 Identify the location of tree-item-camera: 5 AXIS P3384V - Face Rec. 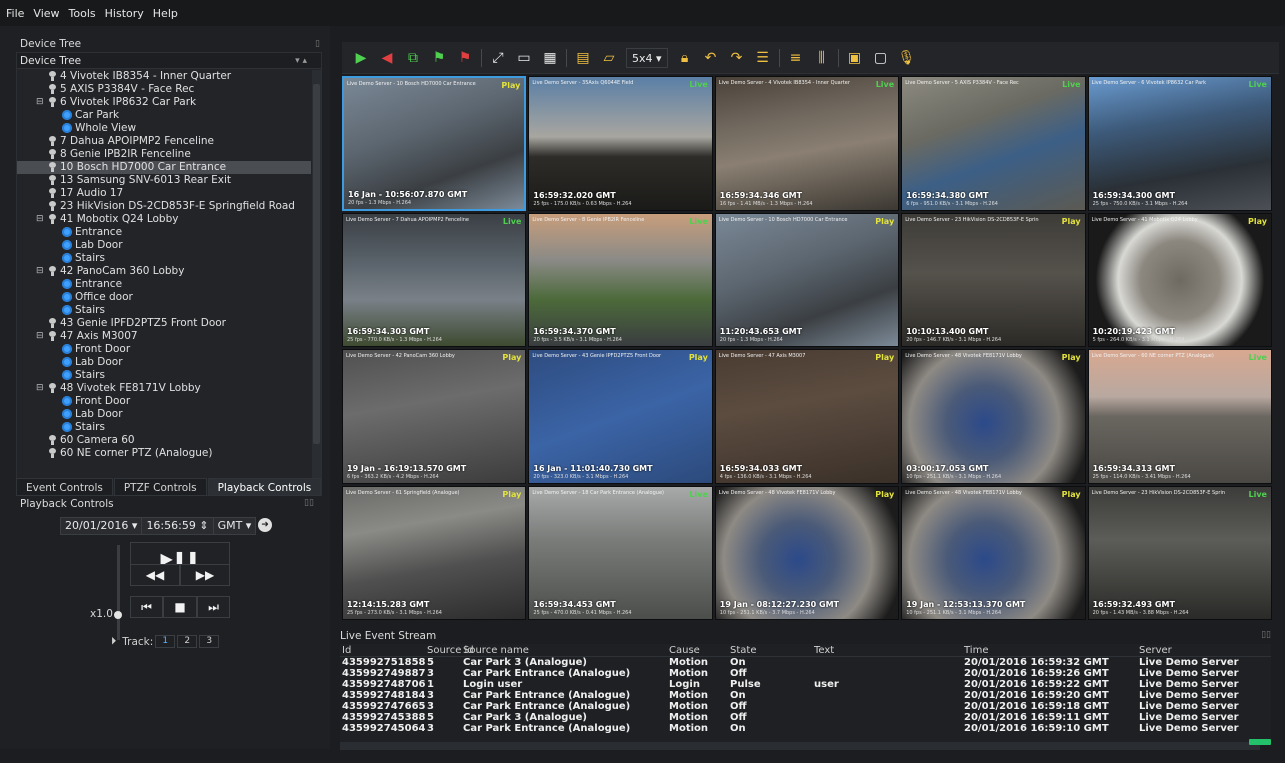
(164, 89).